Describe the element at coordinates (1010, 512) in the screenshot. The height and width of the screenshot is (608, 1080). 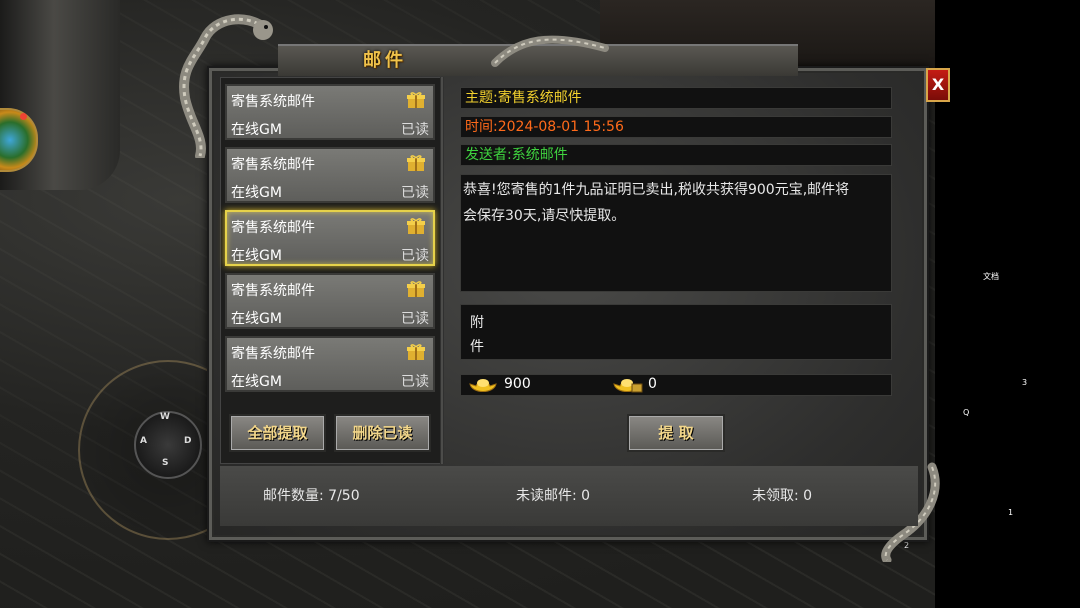
I see `hud-label-1: 1` at that location.